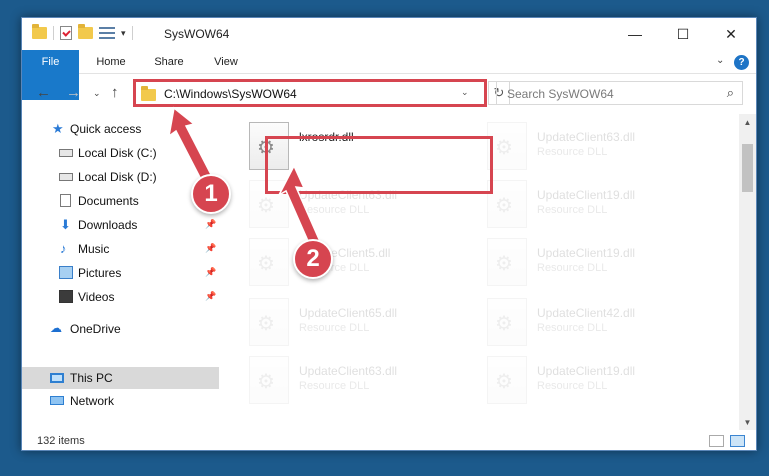 Image resolution: width=769 pixels, height=476 pixels. What do you see at coordinates (211, 194) in the screenshot?
I see `step-1-callout: 1` at bounding box center [211, 194].